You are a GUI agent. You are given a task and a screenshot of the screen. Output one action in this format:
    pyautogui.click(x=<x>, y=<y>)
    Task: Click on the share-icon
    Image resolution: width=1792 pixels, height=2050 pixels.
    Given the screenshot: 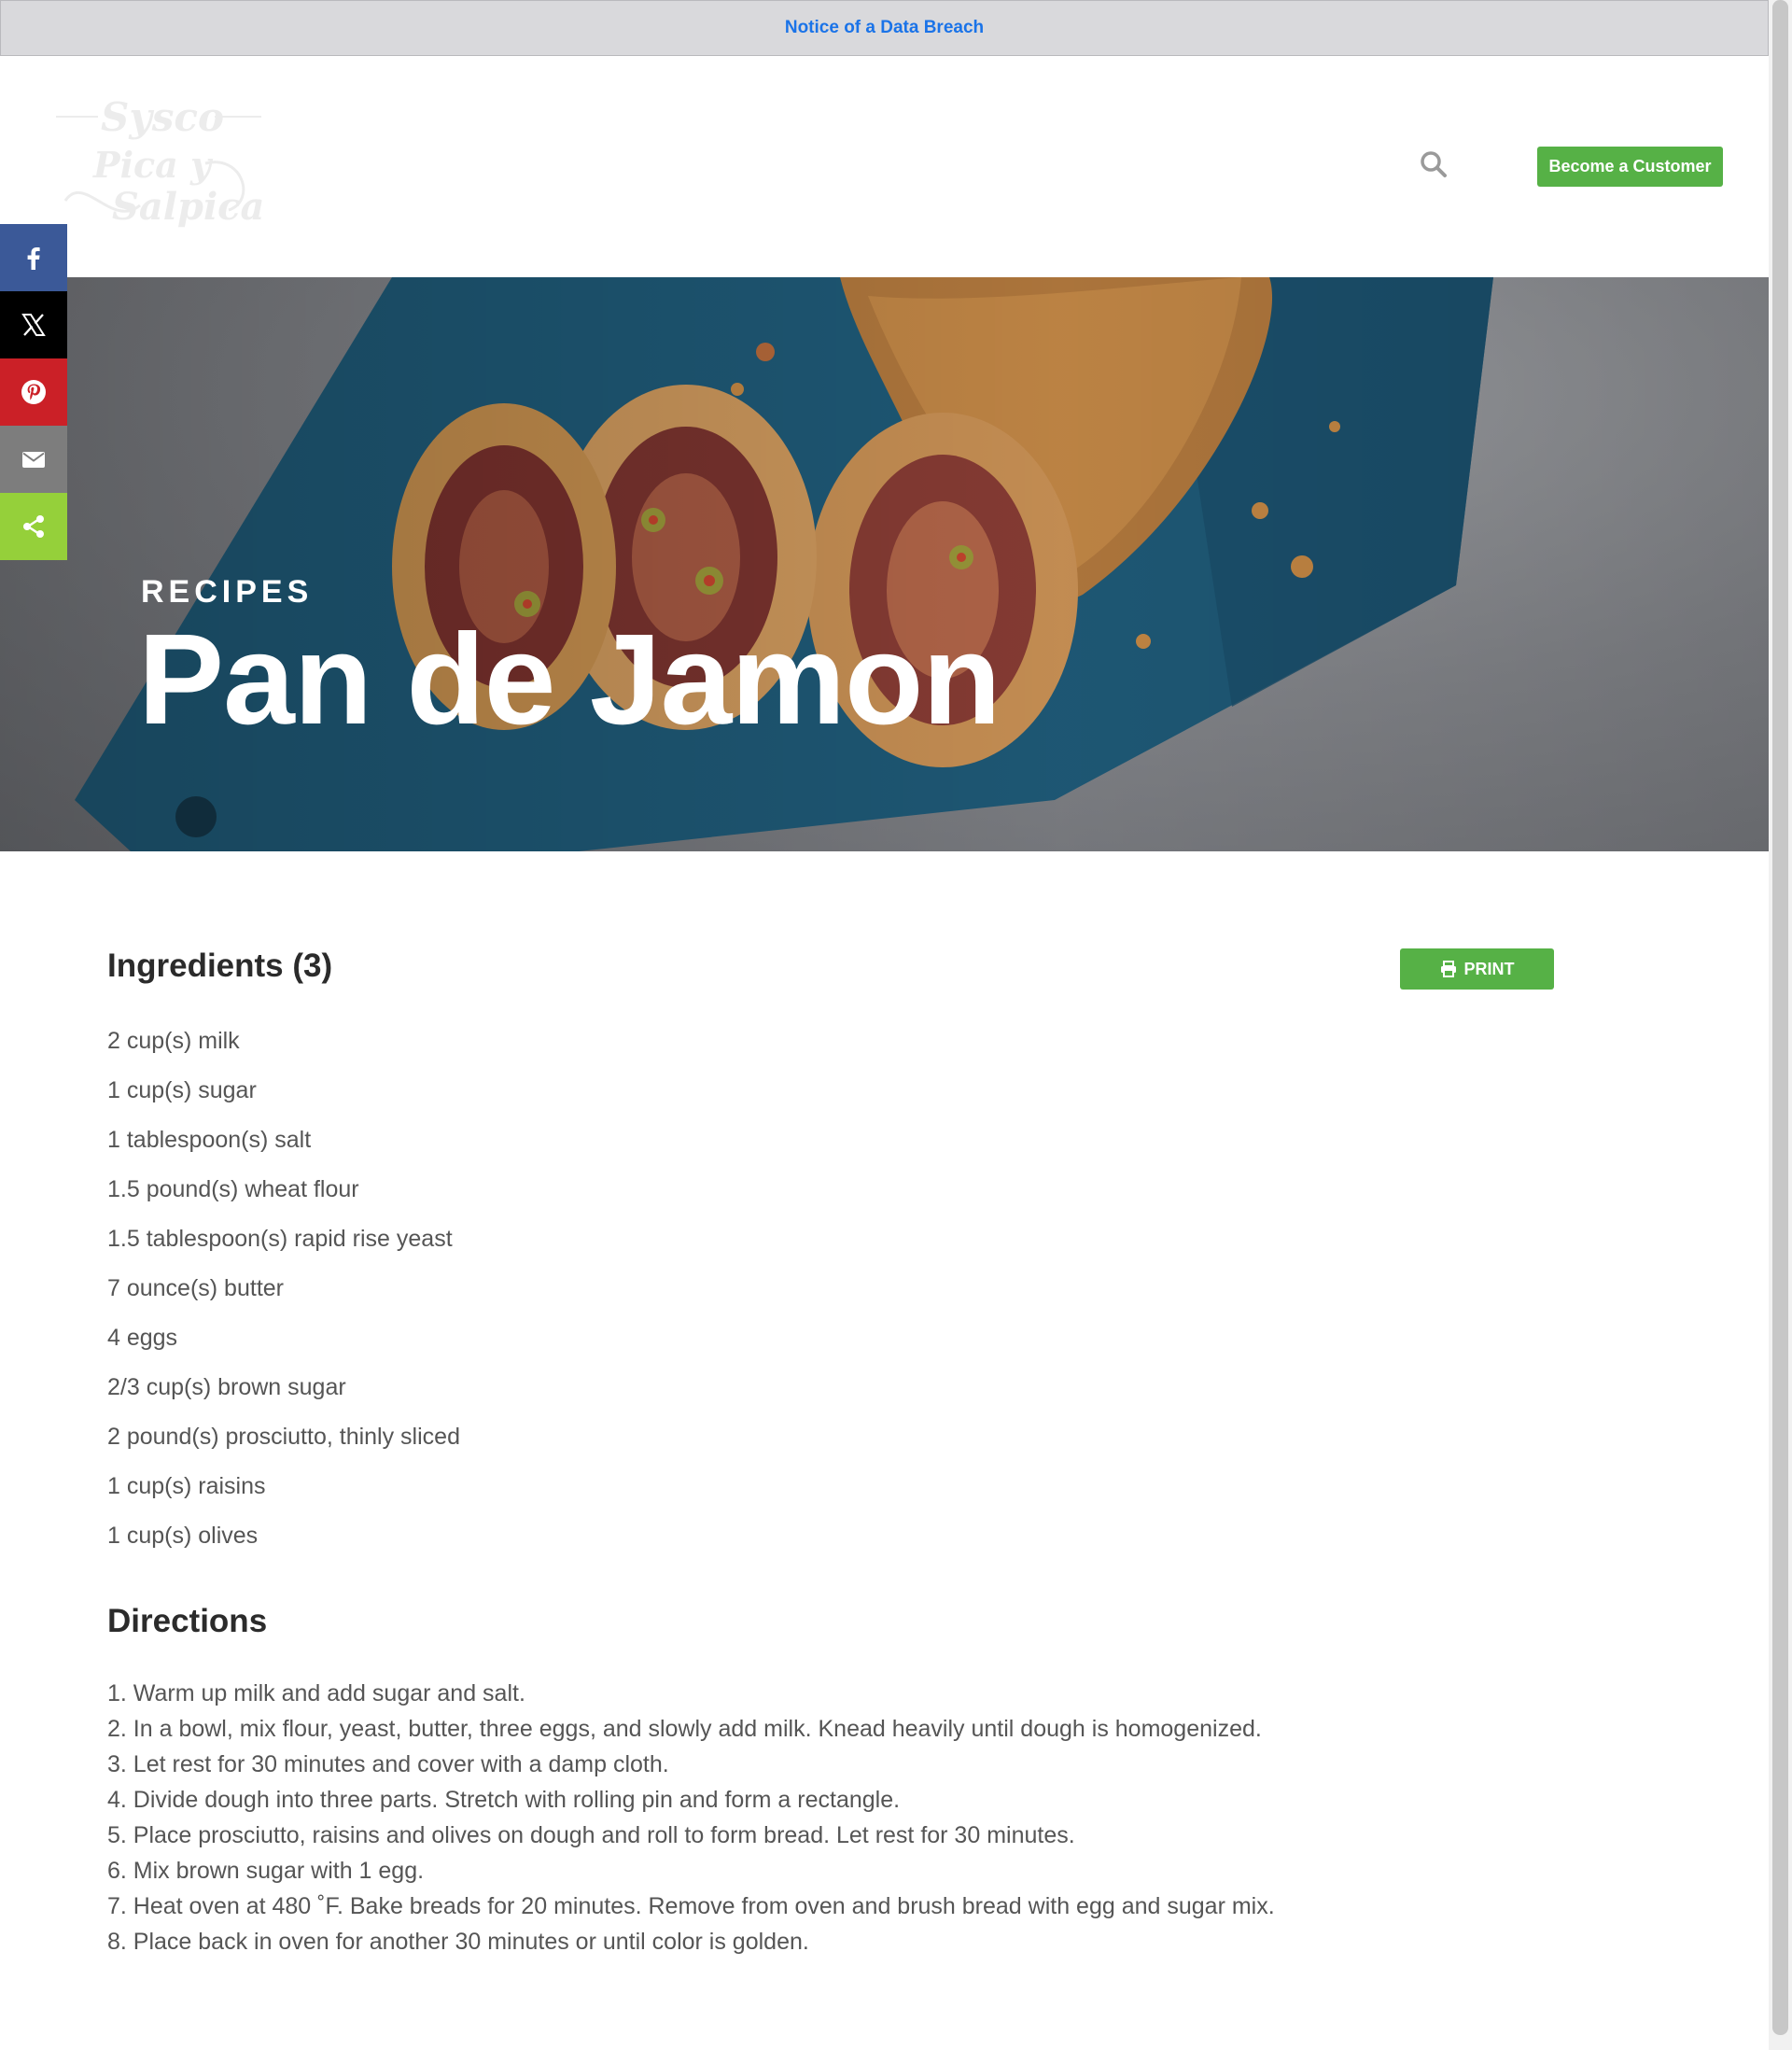 What is the action you would take?
    pyautogui.click(x=33, y=526)
    